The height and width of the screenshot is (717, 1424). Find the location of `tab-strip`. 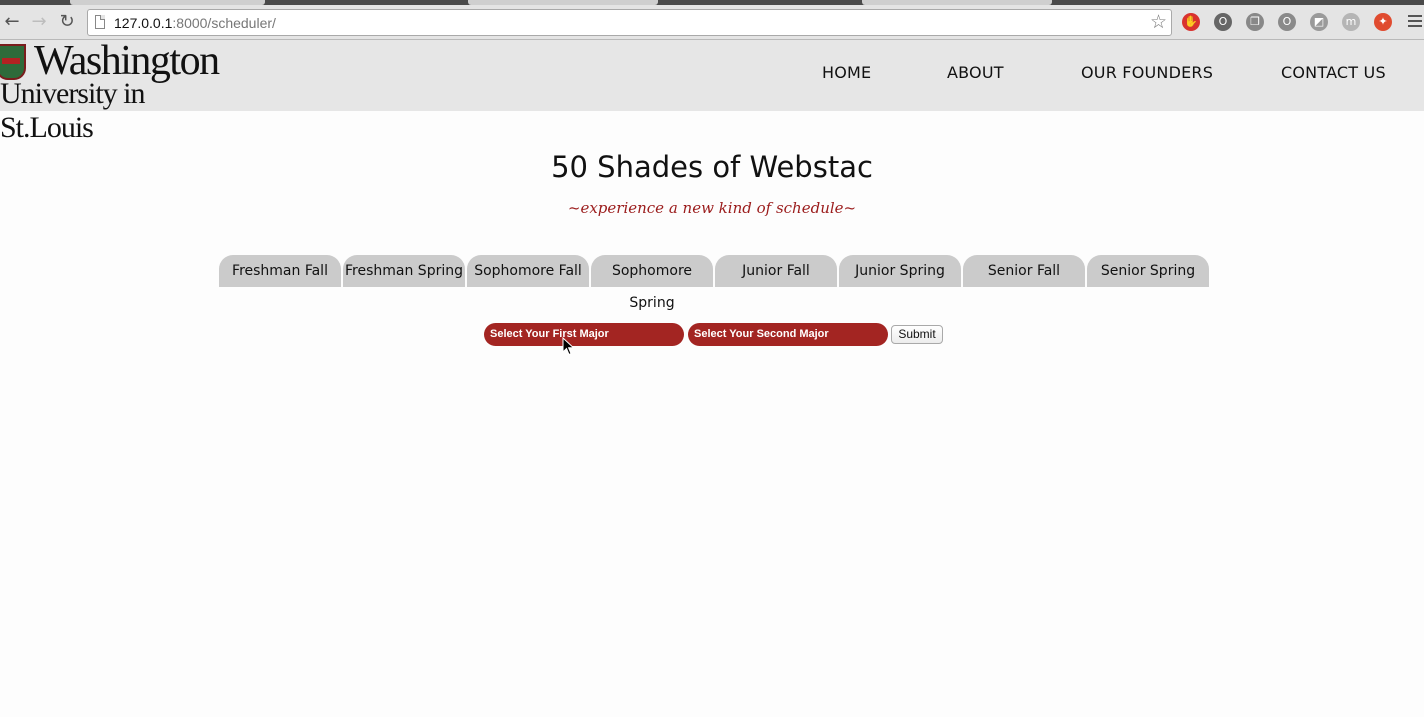

tab-strip is located at coordinates (712, 2).